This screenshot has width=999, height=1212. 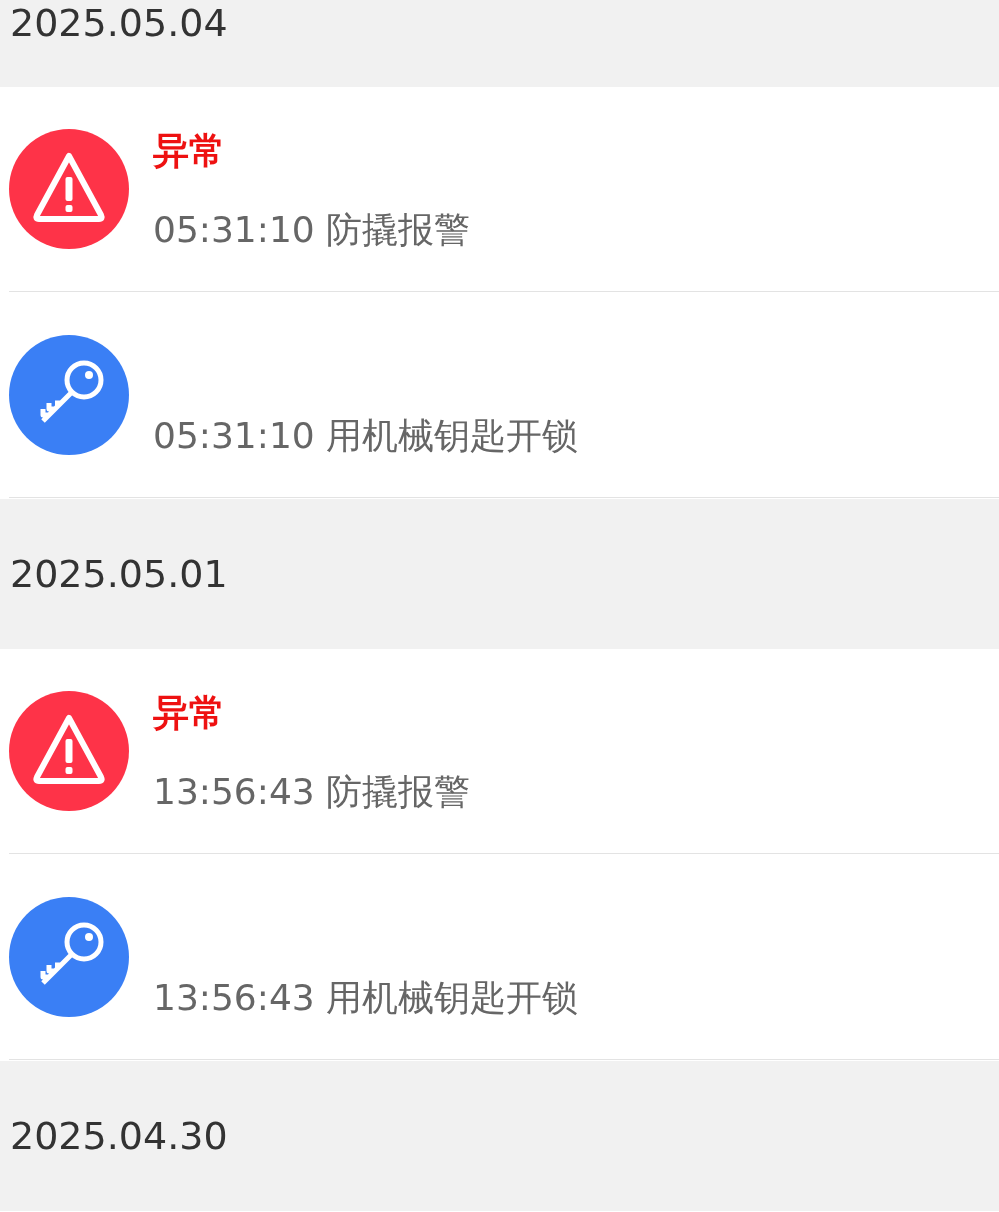 I want to click on event-text: 05:31:10 用机械钥匙开锁, so click(x=366, y=436).